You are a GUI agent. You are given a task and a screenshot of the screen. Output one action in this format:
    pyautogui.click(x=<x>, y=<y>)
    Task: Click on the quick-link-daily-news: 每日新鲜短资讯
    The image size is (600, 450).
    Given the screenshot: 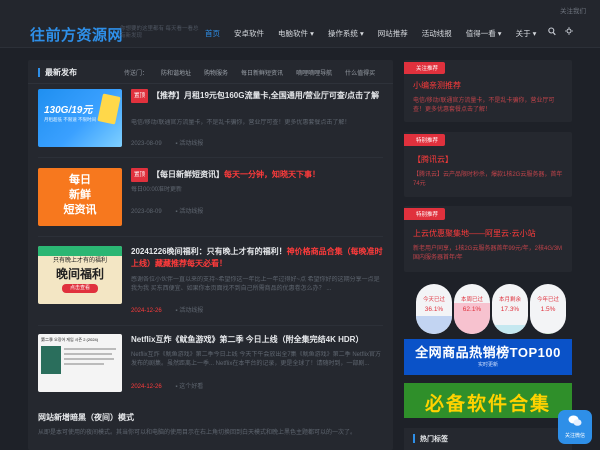 What is the action you would take?
    pyautogui.click(x=262, y=72)
    